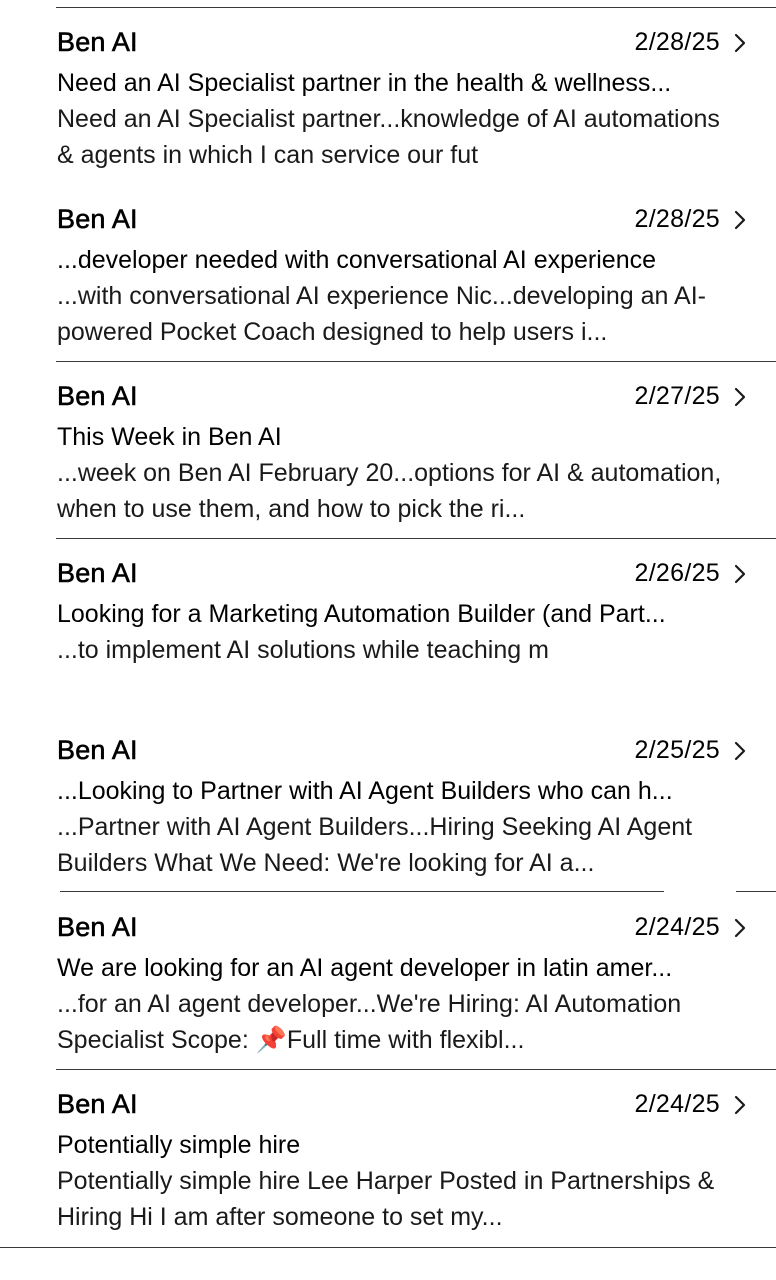 The height and width of the screenshot is (1280, 776). I want to click on divider, so click(388, 1247).